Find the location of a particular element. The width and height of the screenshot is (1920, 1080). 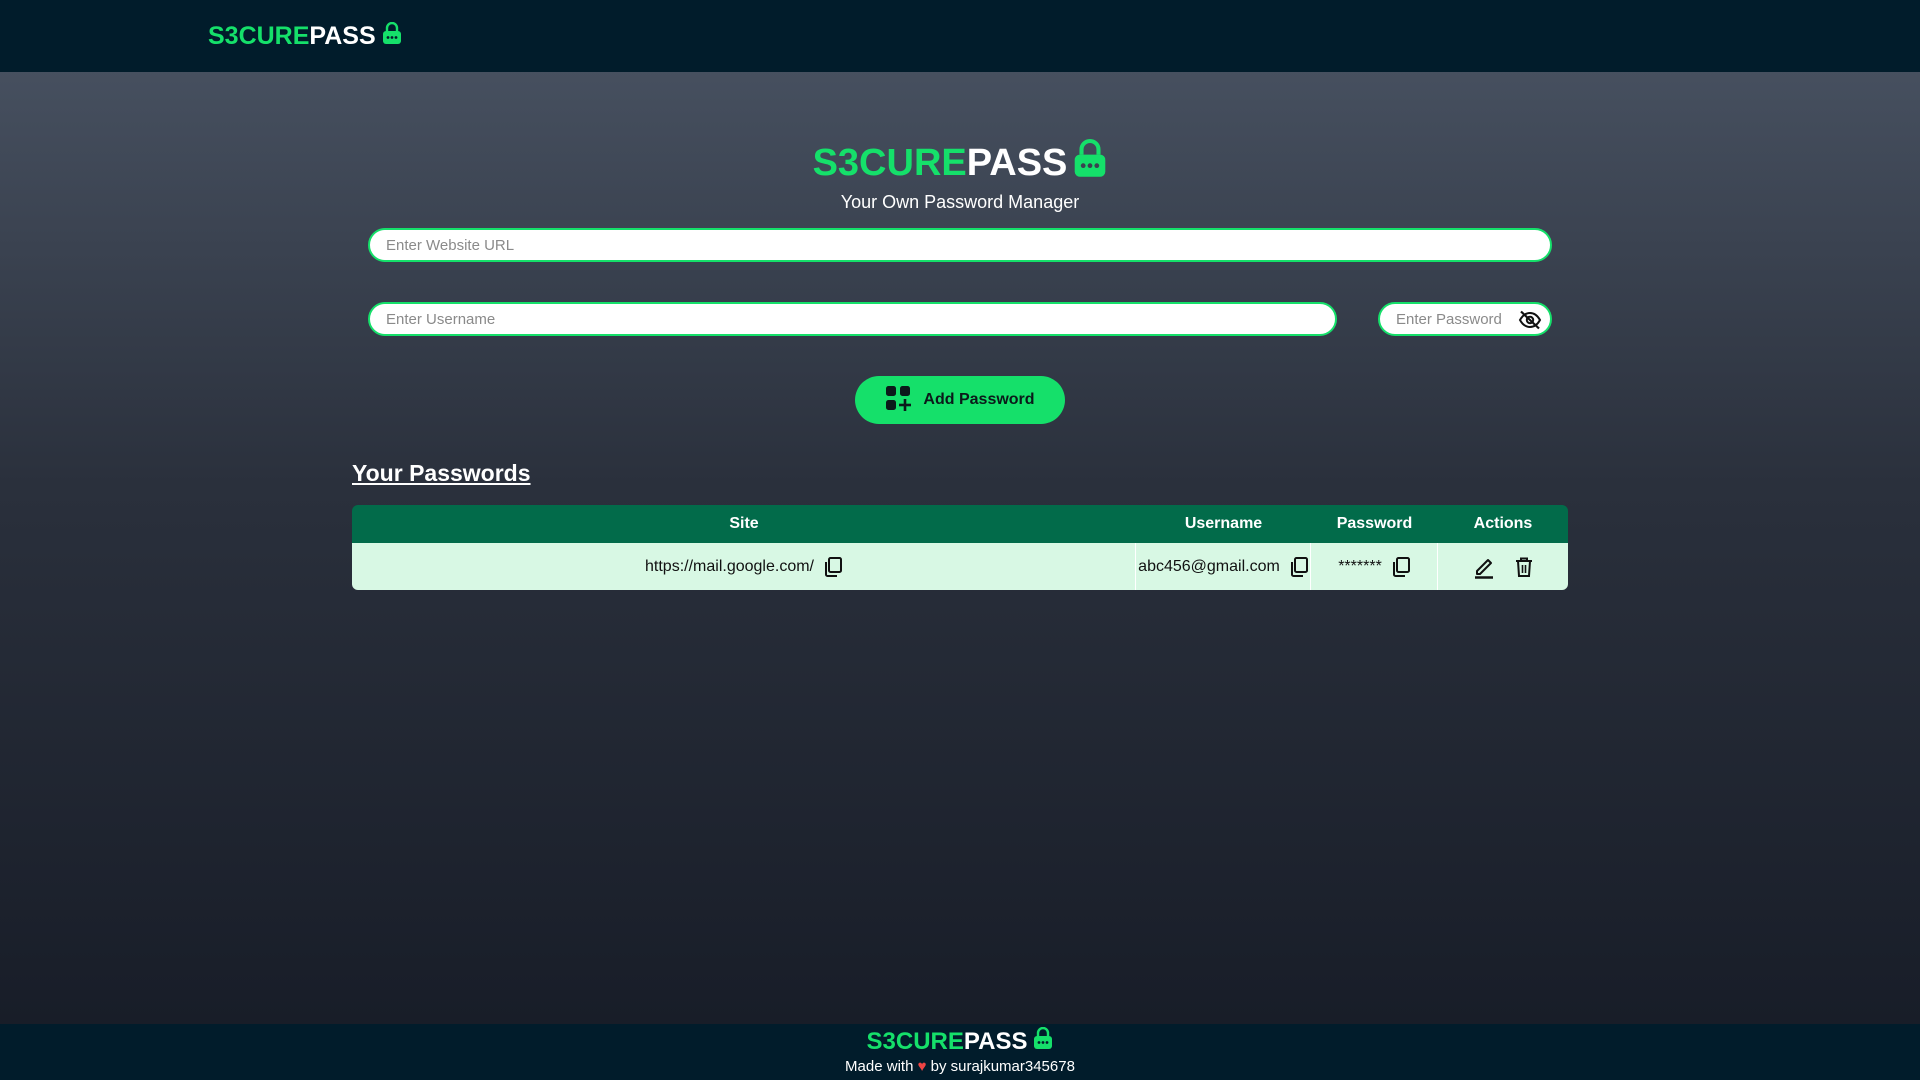

hero-logo: S3CURE PASS is located at coordinates (960, 163).